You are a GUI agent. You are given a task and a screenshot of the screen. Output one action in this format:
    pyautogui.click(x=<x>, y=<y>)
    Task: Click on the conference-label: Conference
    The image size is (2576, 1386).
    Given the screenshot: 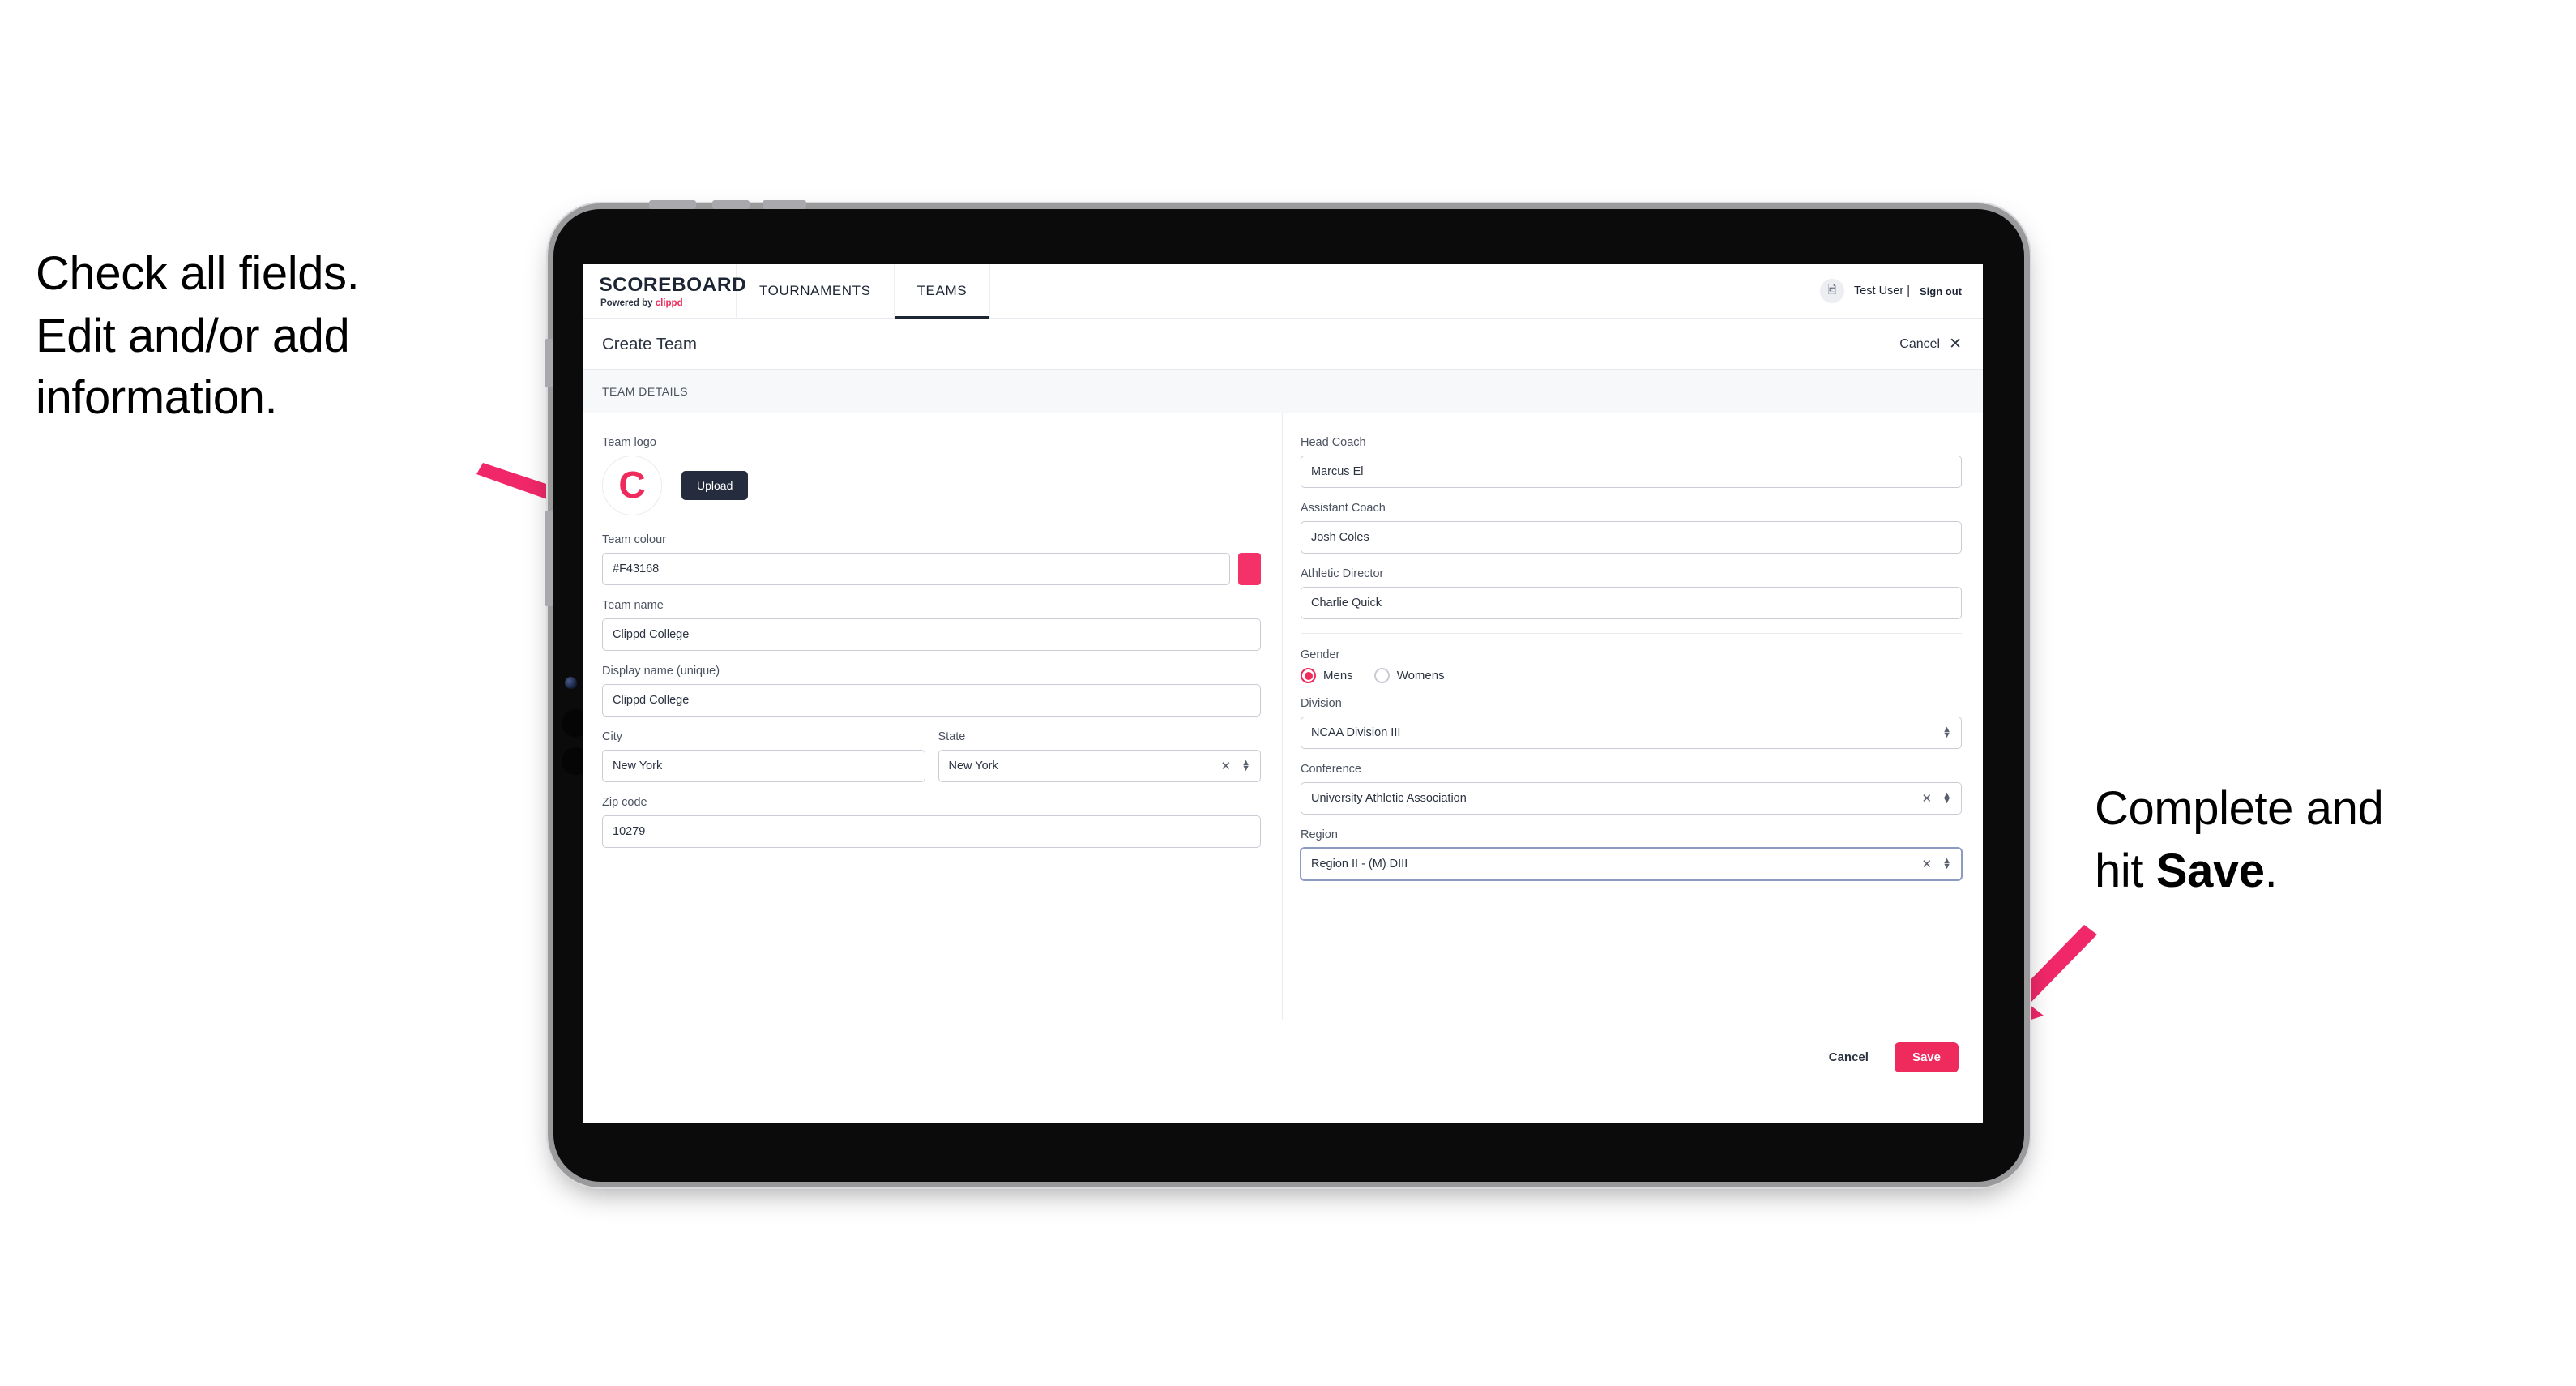 What is the action you would take?
    pyautogui.click(x=1331, y=769)
    